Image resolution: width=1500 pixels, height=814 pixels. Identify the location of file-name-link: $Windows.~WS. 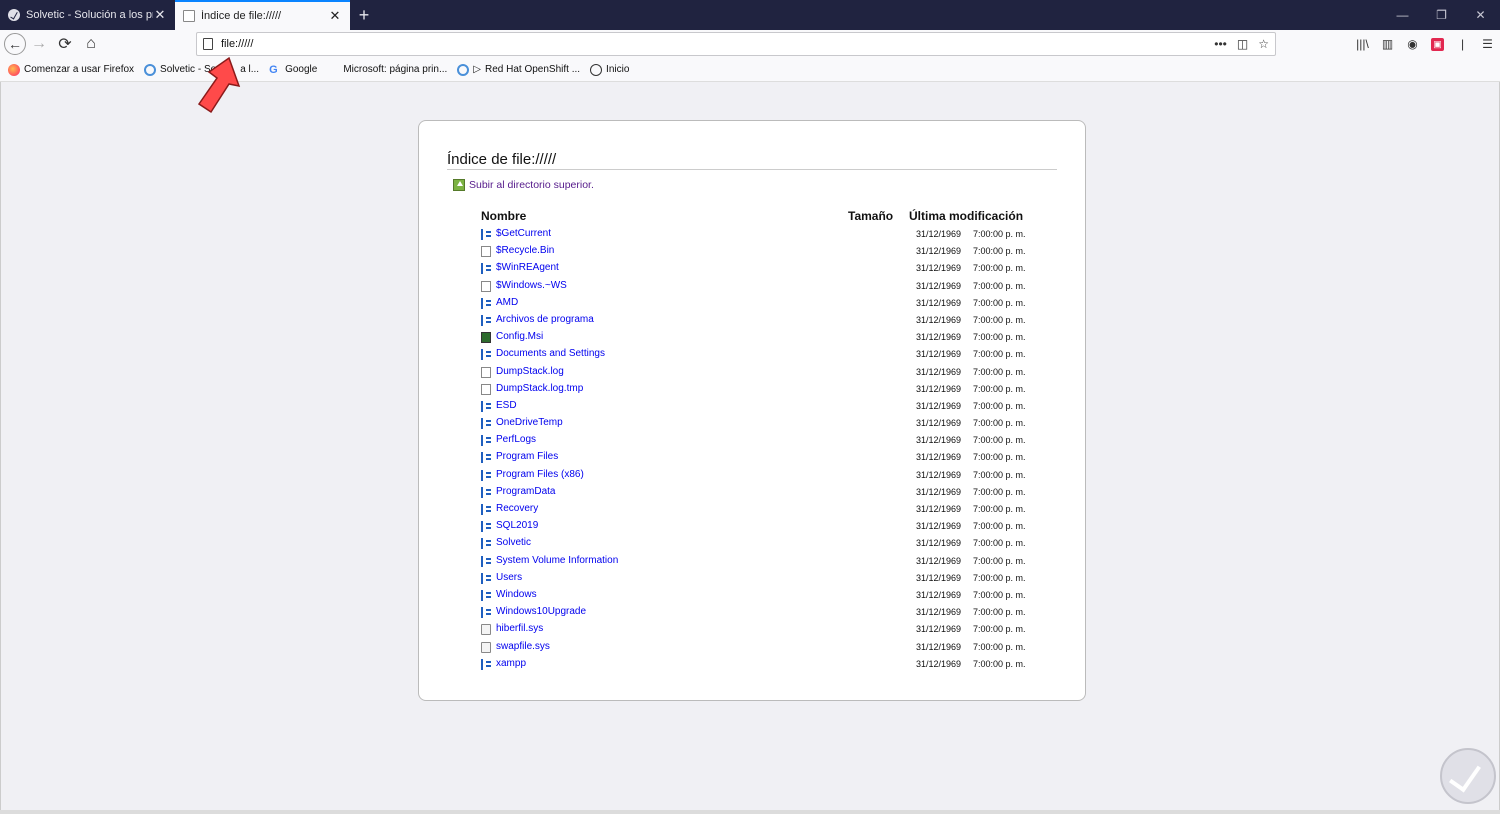
(531, 285).